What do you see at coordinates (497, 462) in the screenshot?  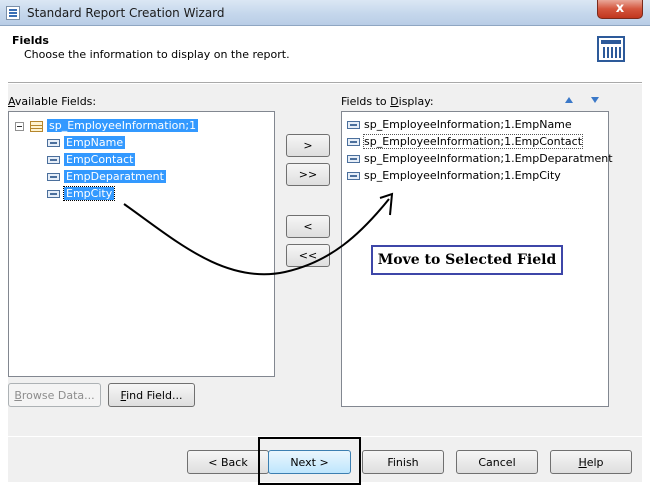 I see `cancel-button: Cancel` at bounding box center [497, 462].